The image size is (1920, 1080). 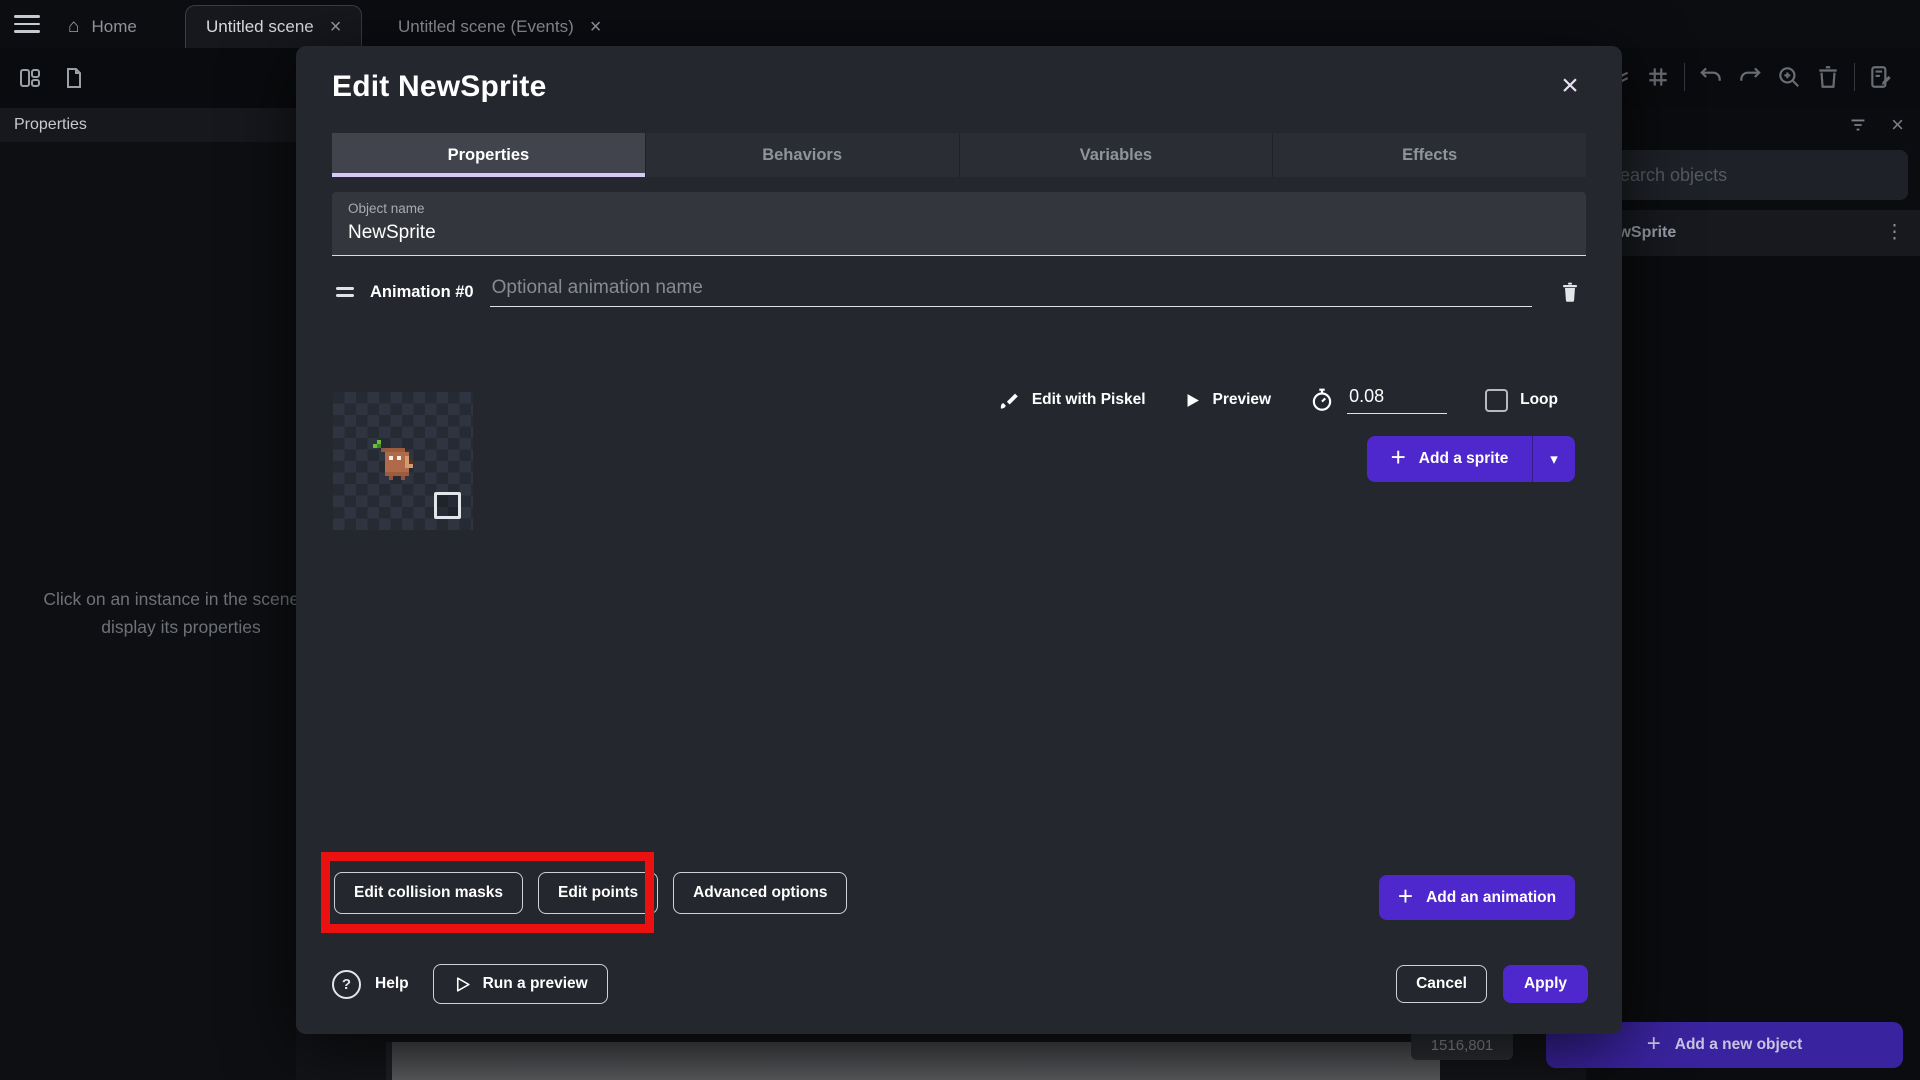 I want to click on dialog-tab-properties: Properties, so click(x=488, y=155).